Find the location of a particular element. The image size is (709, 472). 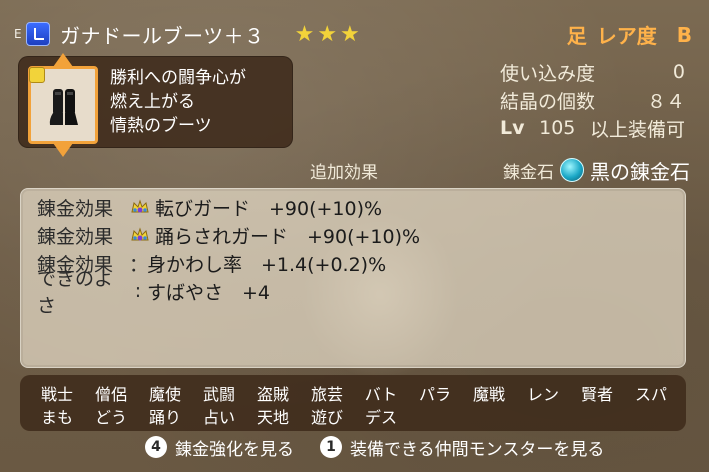

effect-colon: : is located at coordinates (138, 291).